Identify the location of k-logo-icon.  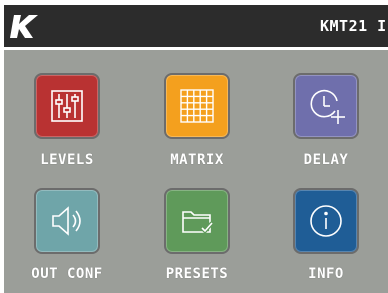
(24, 26).